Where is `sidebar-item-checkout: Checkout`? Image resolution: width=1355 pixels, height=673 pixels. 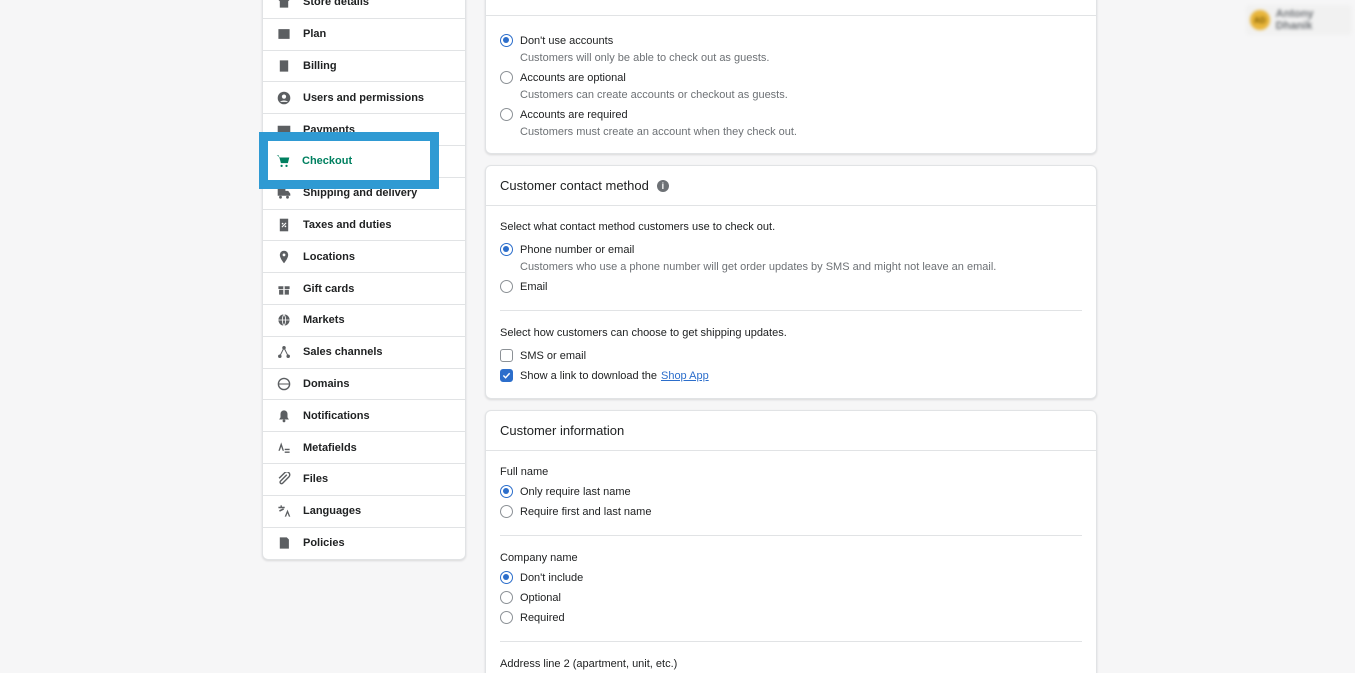
sidebar-item-checkout: Checkout is located at coordinates (349, 160).